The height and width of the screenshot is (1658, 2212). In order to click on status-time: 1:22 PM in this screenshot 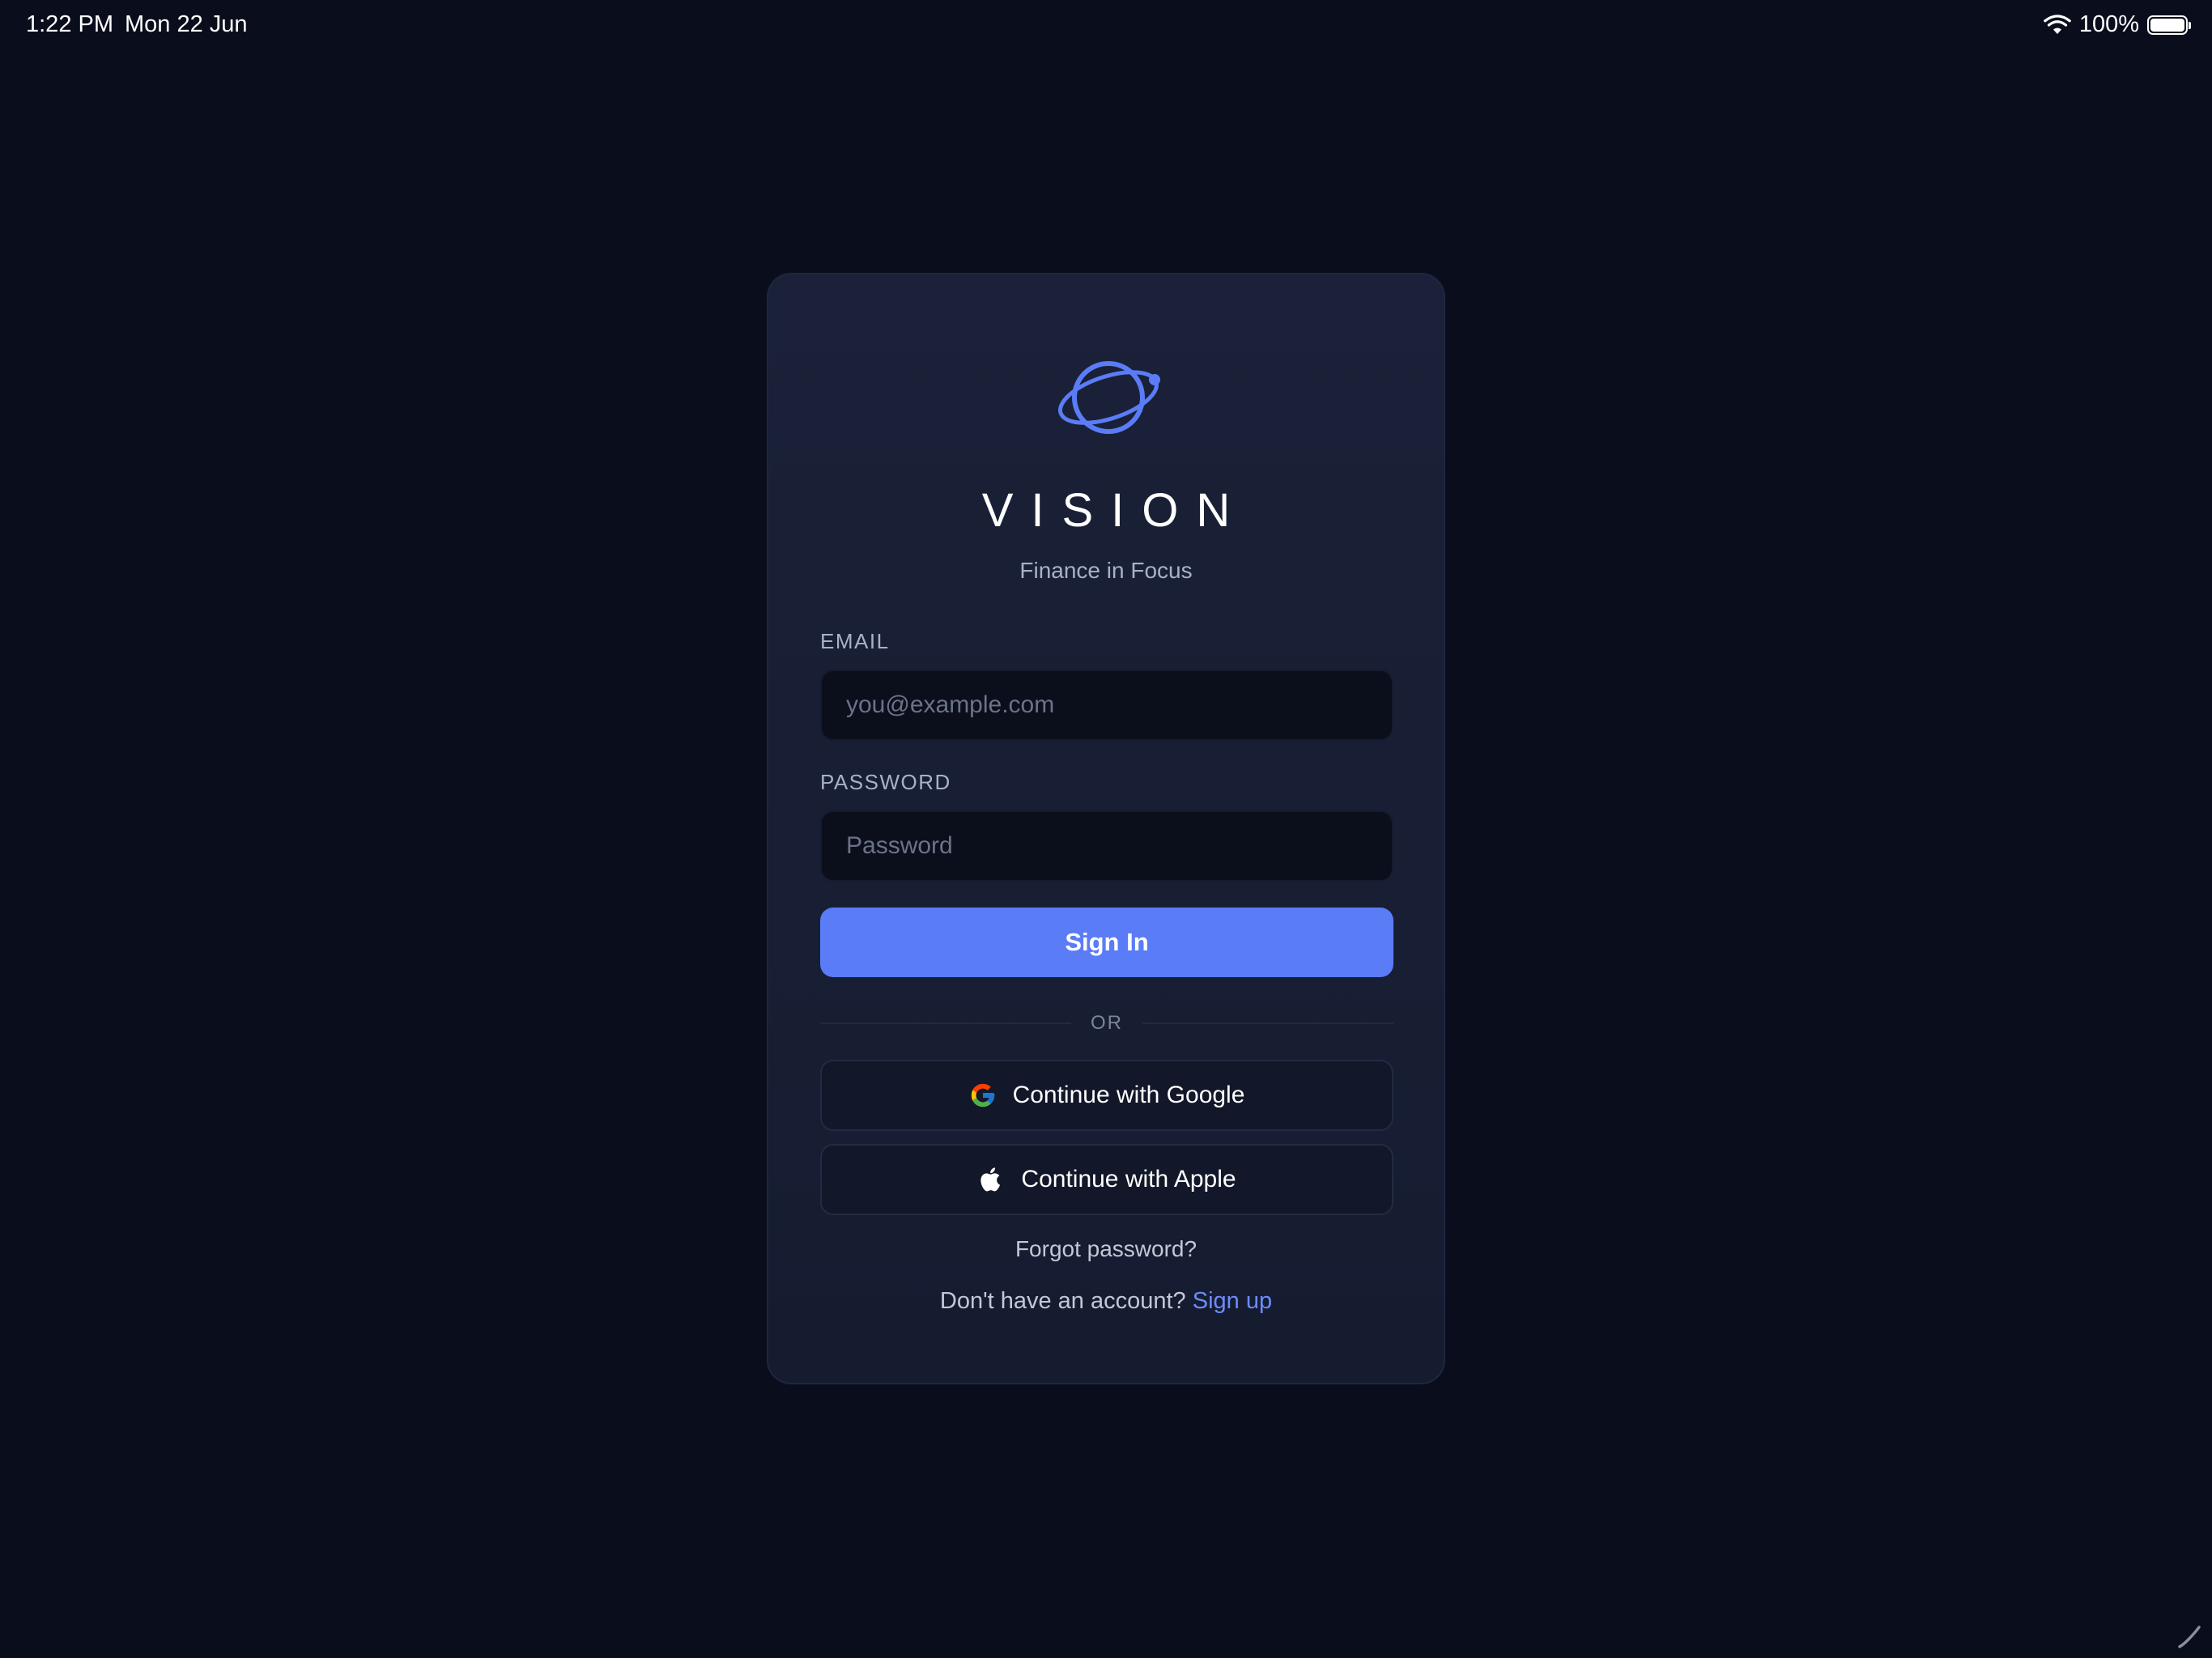, I will do `click(70, 24)`.